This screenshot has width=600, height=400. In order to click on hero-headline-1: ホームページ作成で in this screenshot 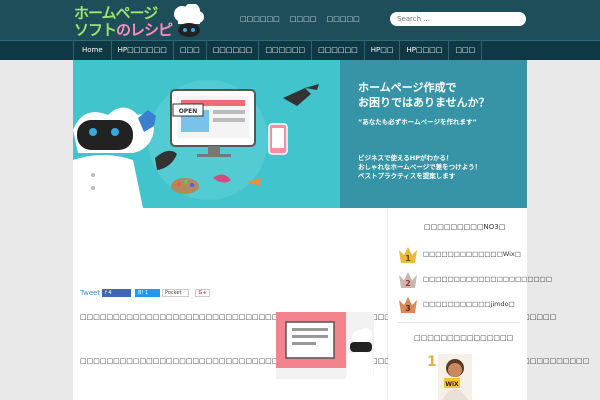, I will do `click(407, 87)`.